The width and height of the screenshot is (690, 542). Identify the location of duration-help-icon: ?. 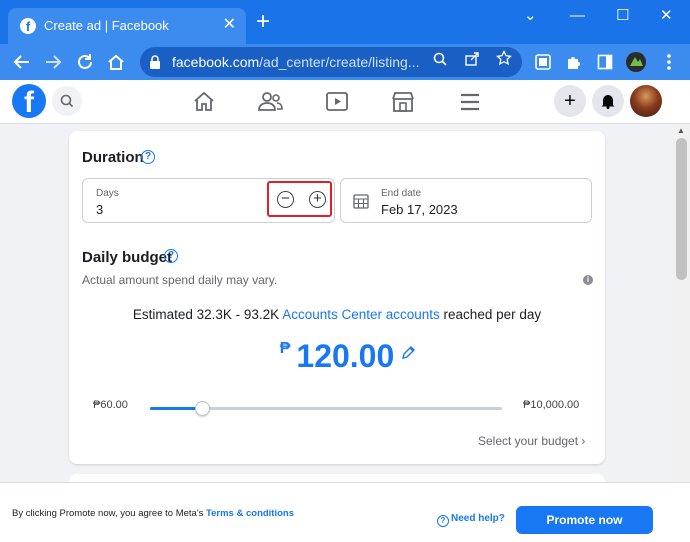
(148, 157).